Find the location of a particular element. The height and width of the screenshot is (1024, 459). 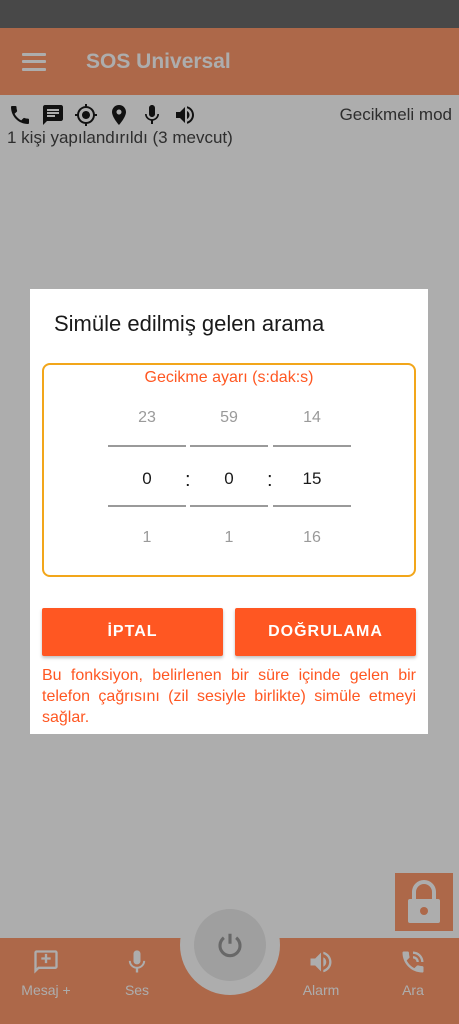

hours-picker: 23 0 1 is located at coordinates (147, 480).